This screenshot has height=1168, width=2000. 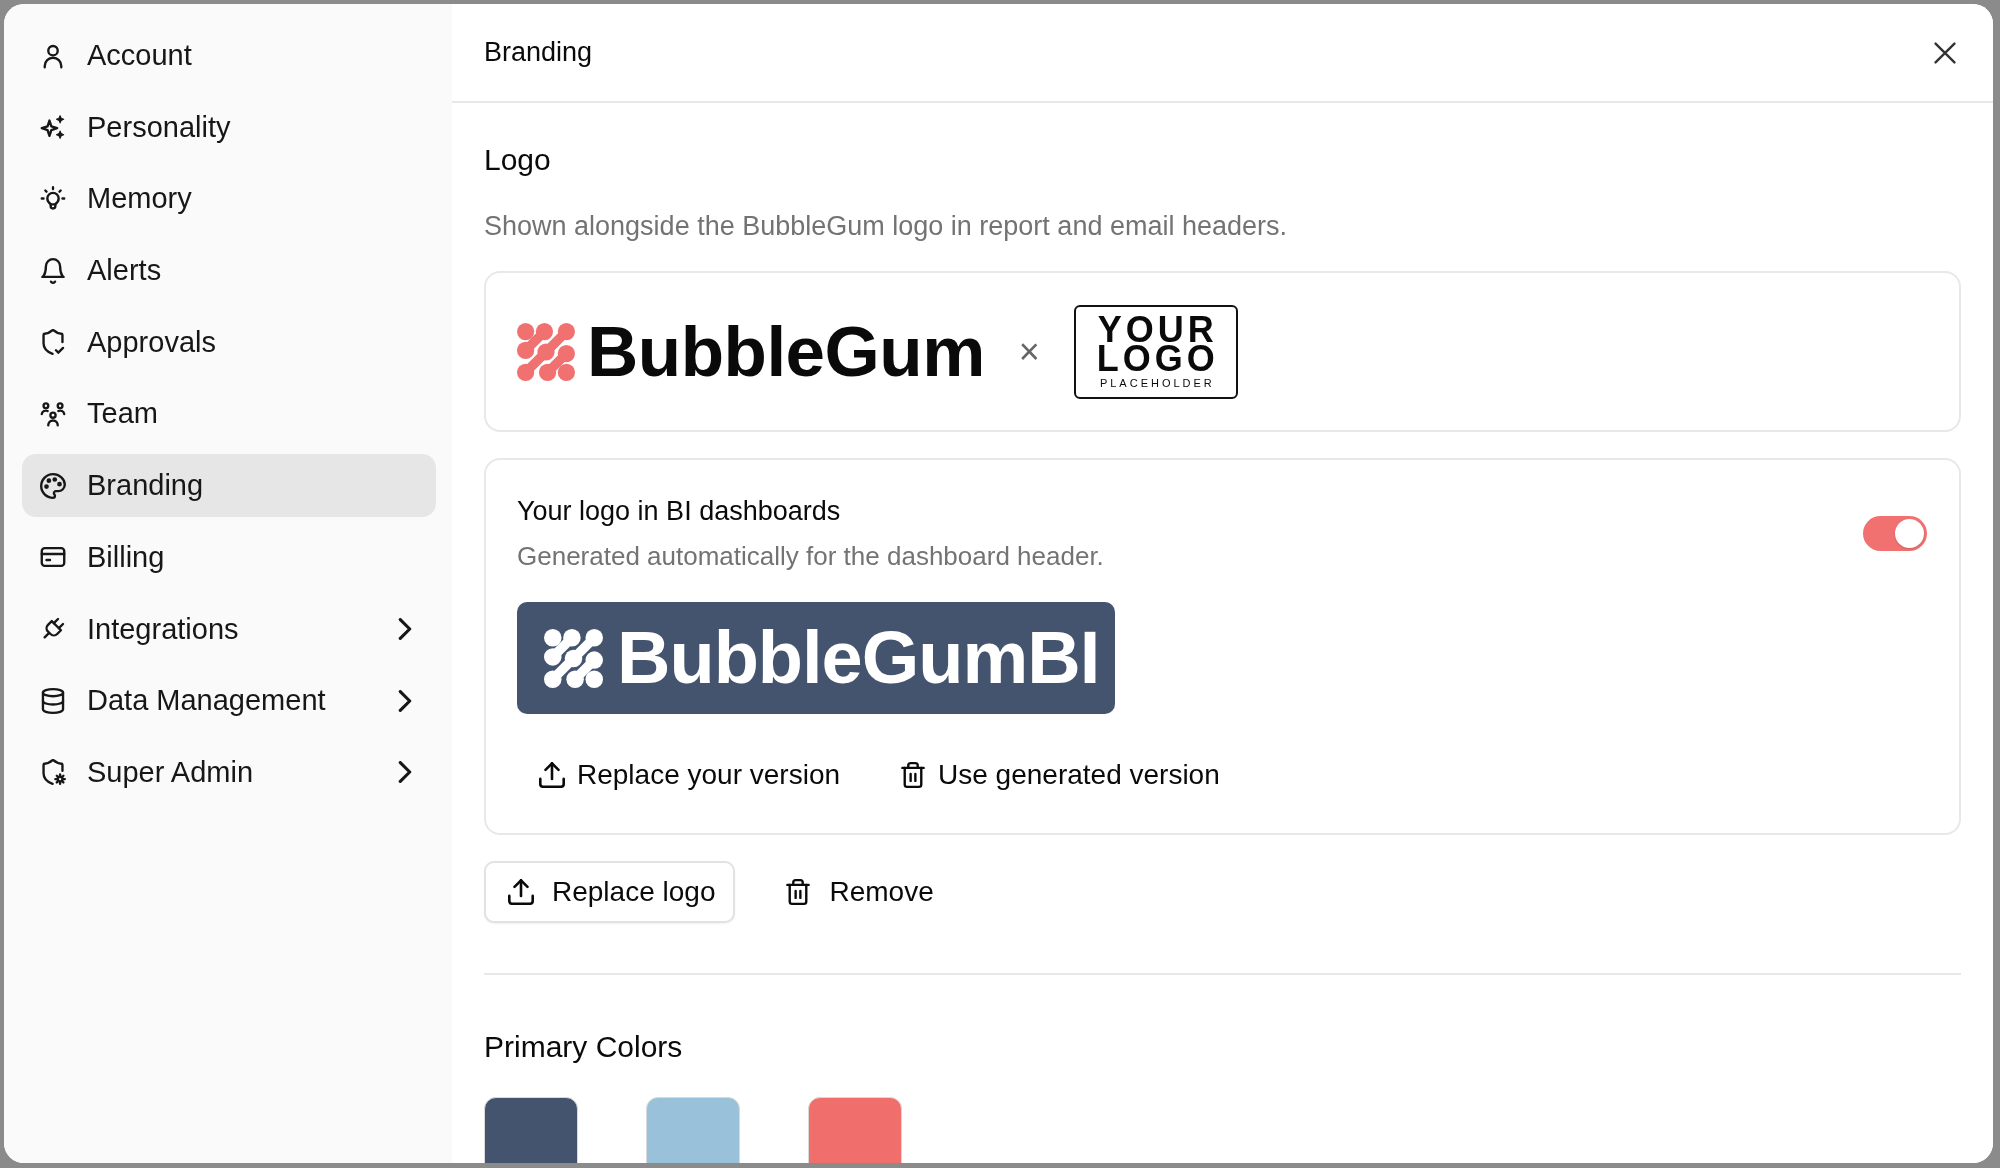 What do you see at coordinates (584, 1047) in the screenshot?
I see `section-heading: Primary Colors` at bounding box center [584, 1047].